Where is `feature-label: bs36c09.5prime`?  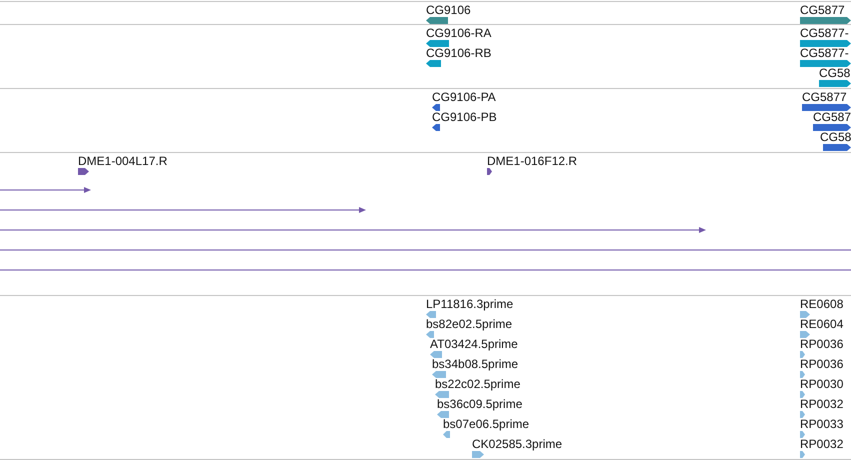 feature-label: bs36c09.5prime is located at coordinates (479, 404).